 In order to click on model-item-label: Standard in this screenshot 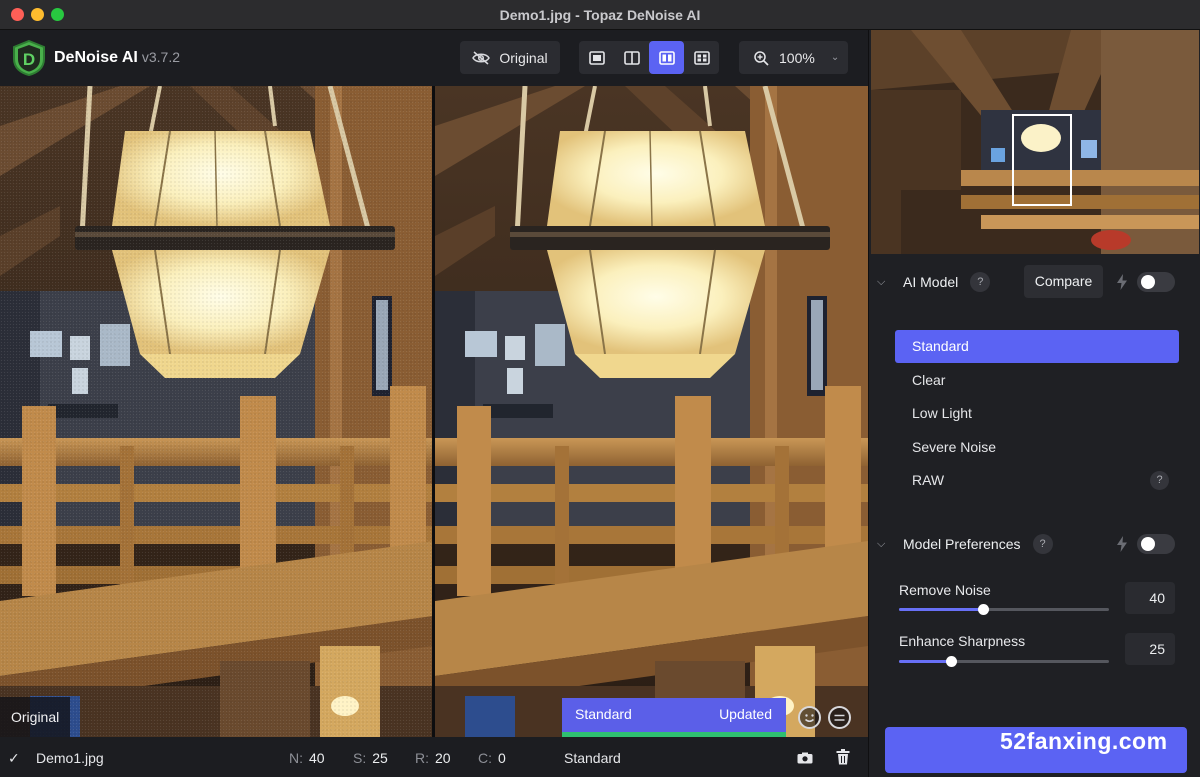, I will do `click(940, 346)`.